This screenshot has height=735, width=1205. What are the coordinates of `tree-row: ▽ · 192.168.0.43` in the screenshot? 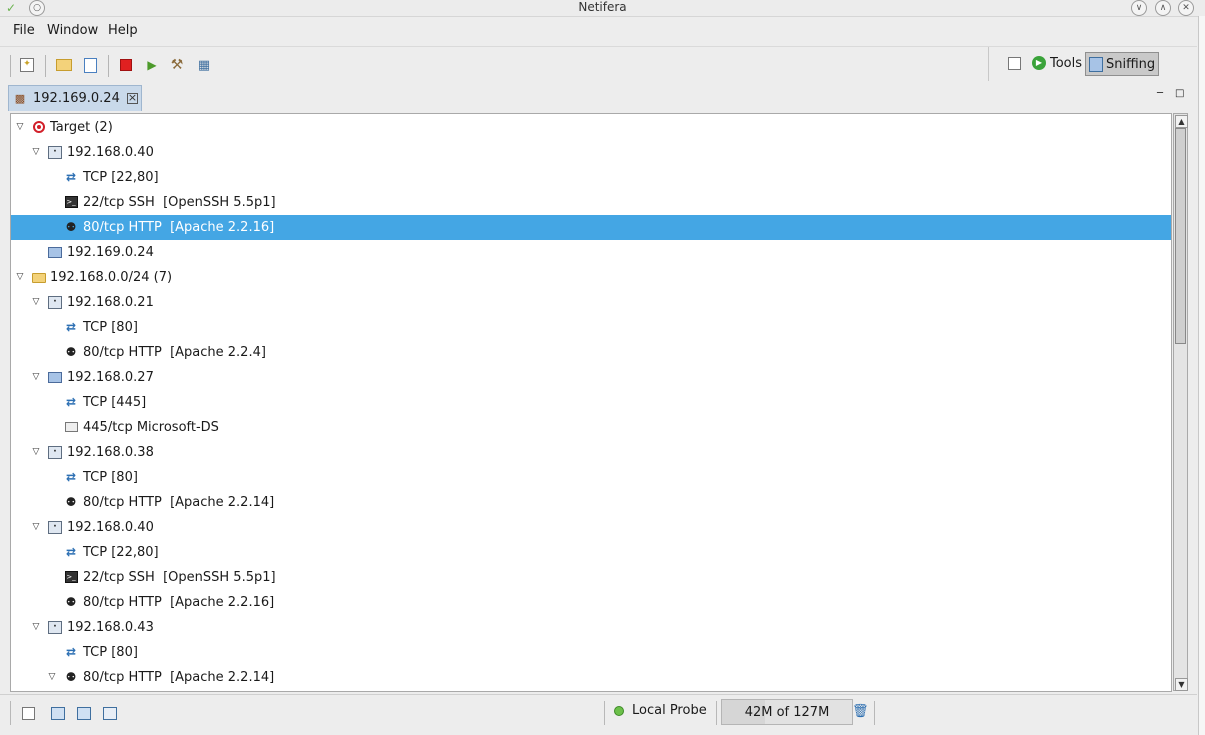 It's located at (591, 627).